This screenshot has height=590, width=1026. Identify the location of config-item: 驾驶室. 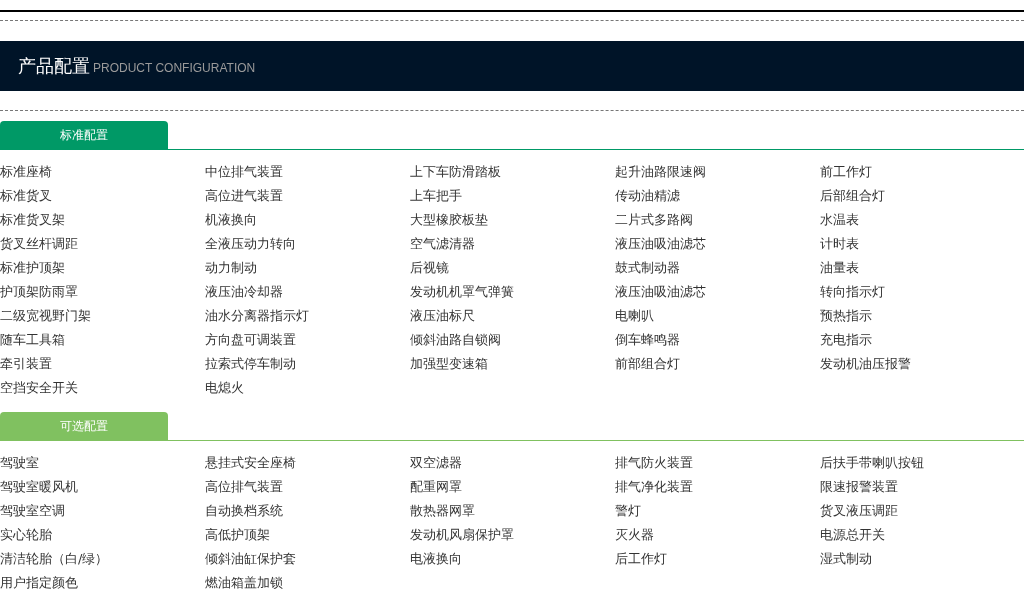
(20, 463).